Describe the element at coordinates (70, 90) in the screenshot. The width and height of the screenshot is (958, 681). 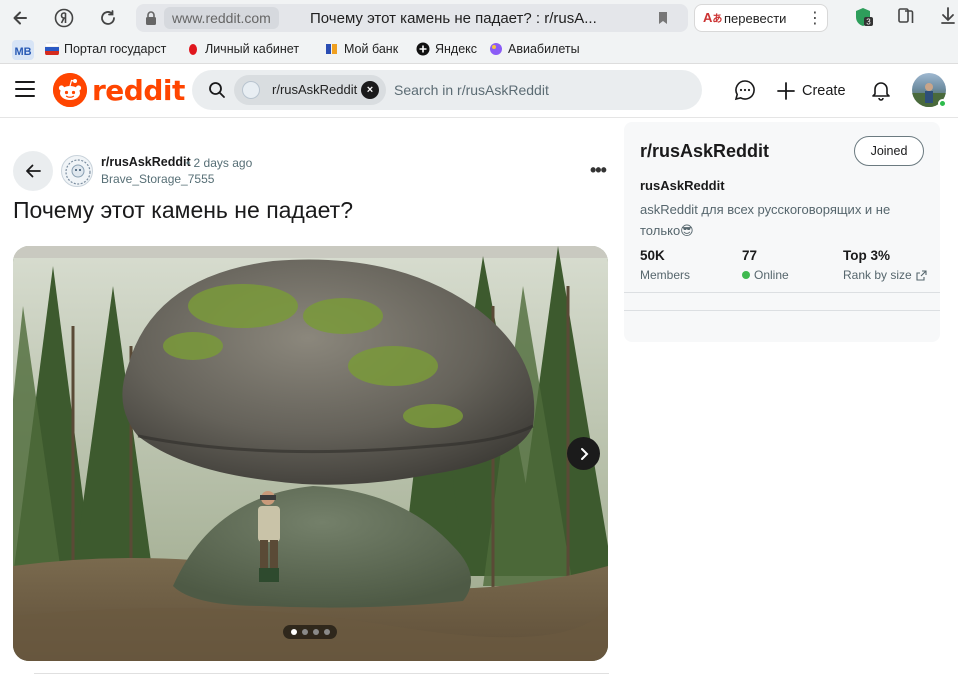
I see `reddit-logo-icon` at that location.